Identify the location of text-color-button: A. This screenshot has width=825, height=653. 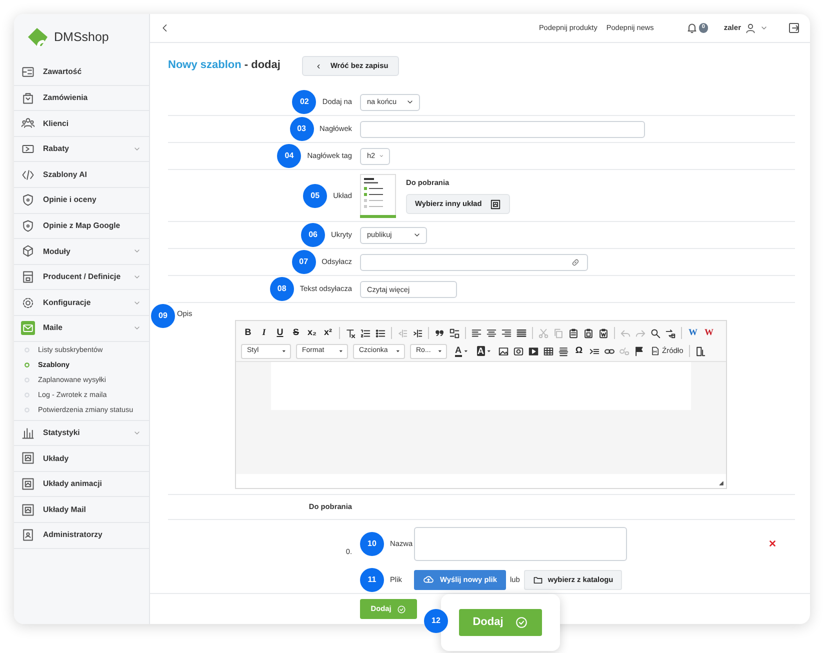
(461, 351).